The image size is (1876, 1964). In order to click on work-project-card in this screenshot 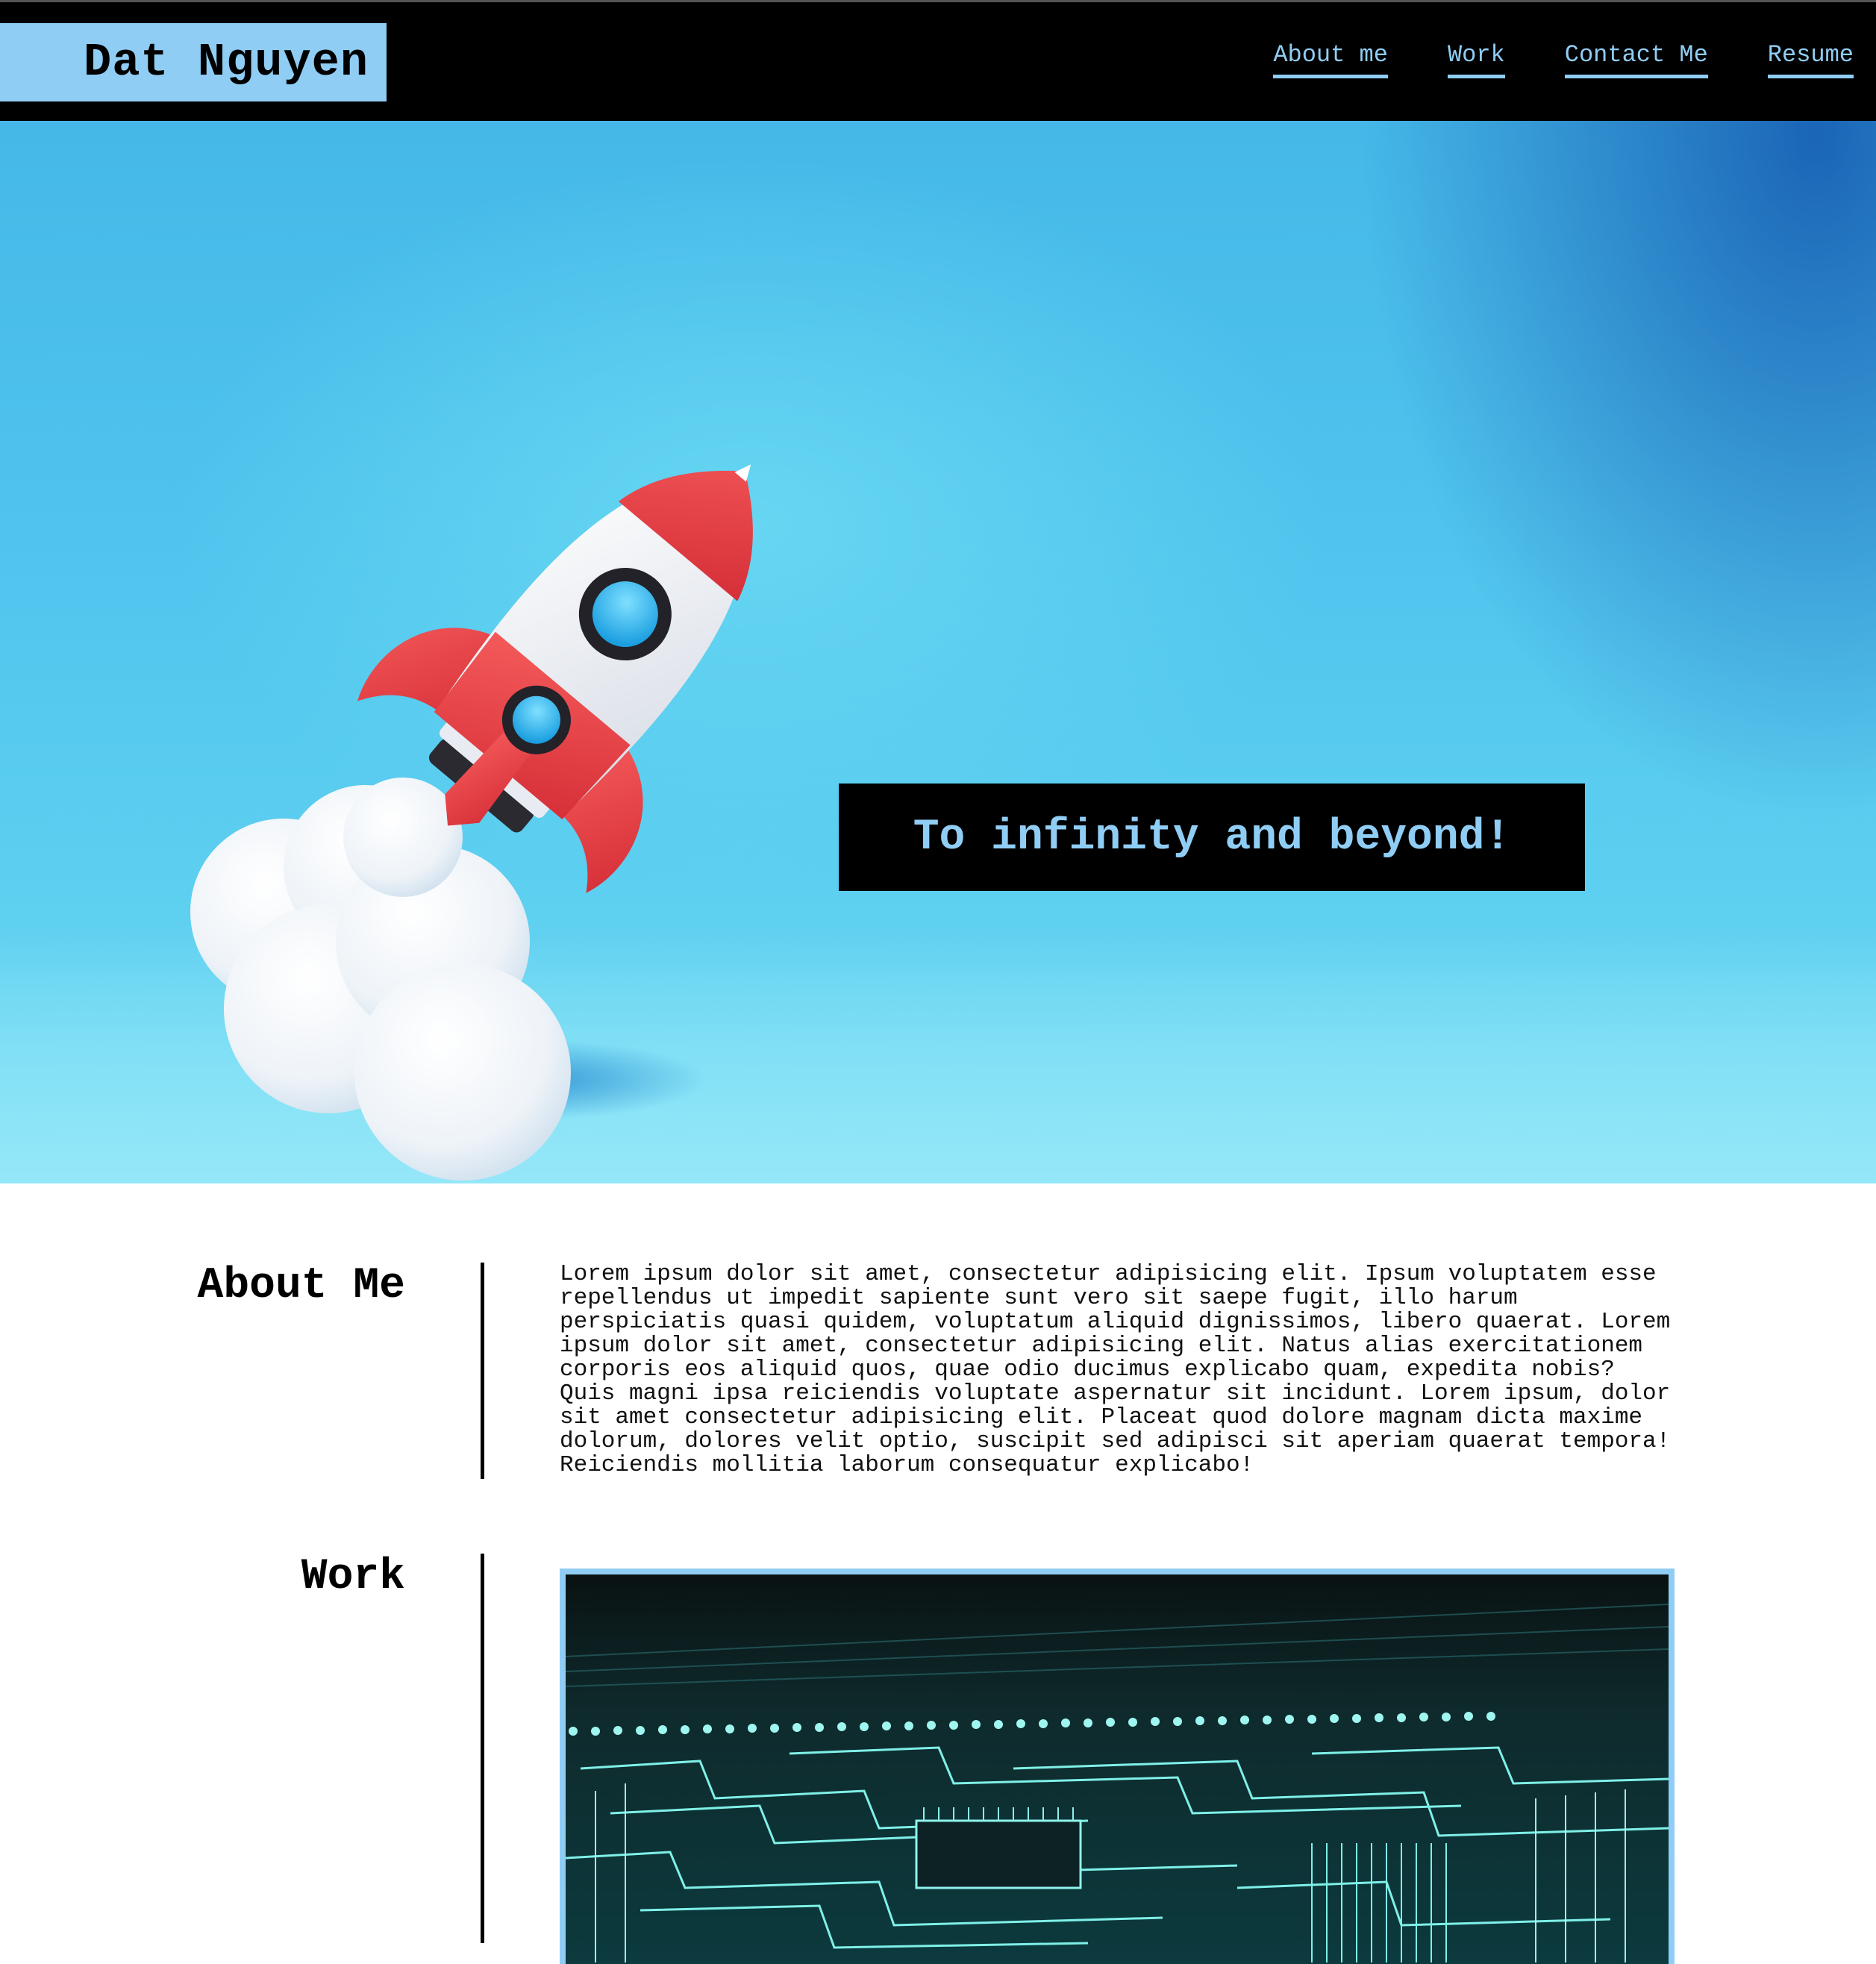, I will do `click(1117, 1766)`.